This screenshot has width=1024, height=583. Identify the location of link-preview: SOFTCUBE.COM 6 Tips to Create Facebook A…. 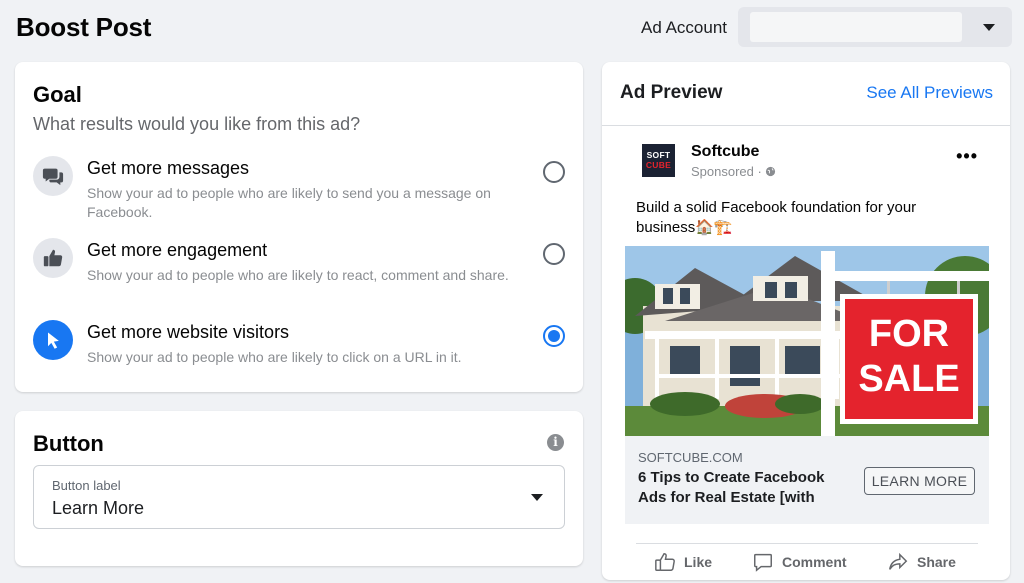
(807, 480).